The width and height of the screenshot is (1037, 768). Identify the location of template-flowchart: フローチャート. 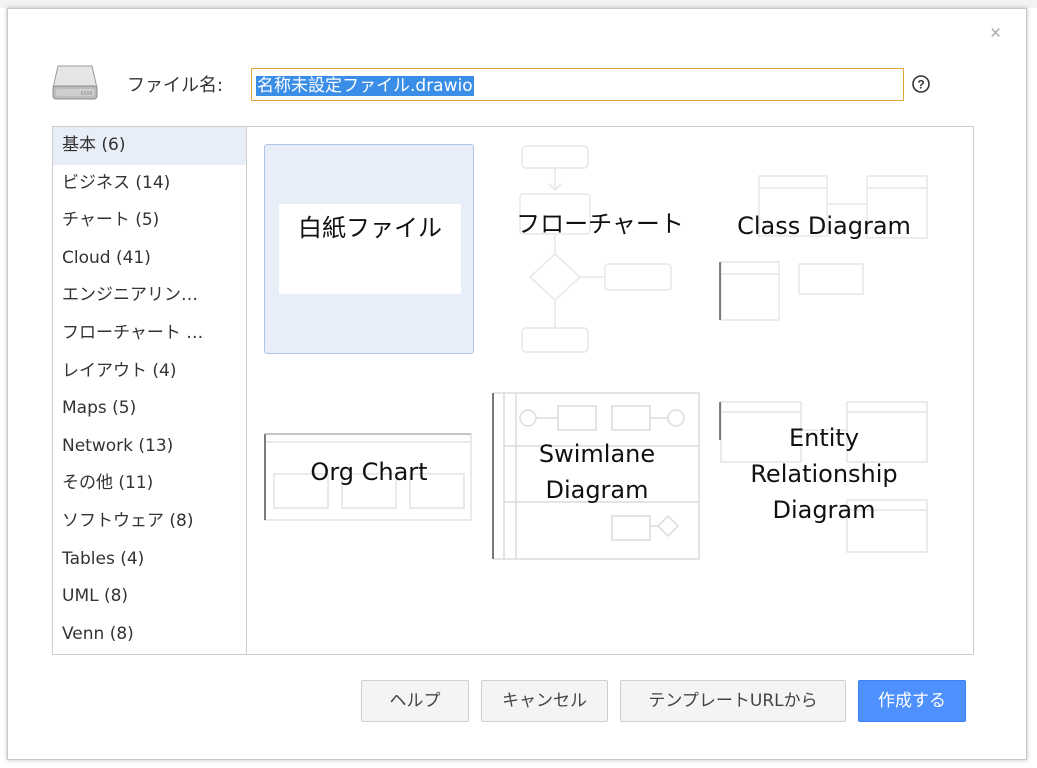
(600, 249).